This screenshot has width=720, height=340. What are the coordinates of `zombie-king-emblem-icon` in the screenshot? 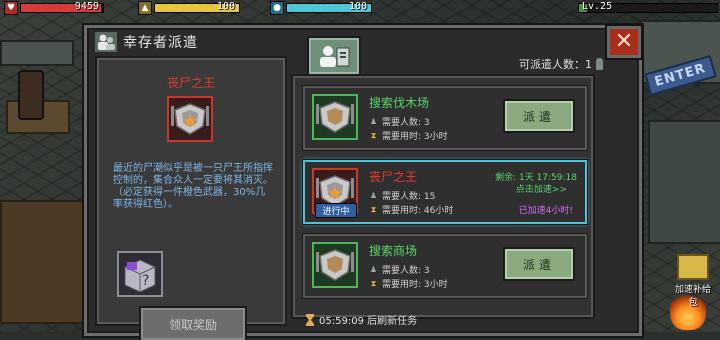 It's located at (190, 119).